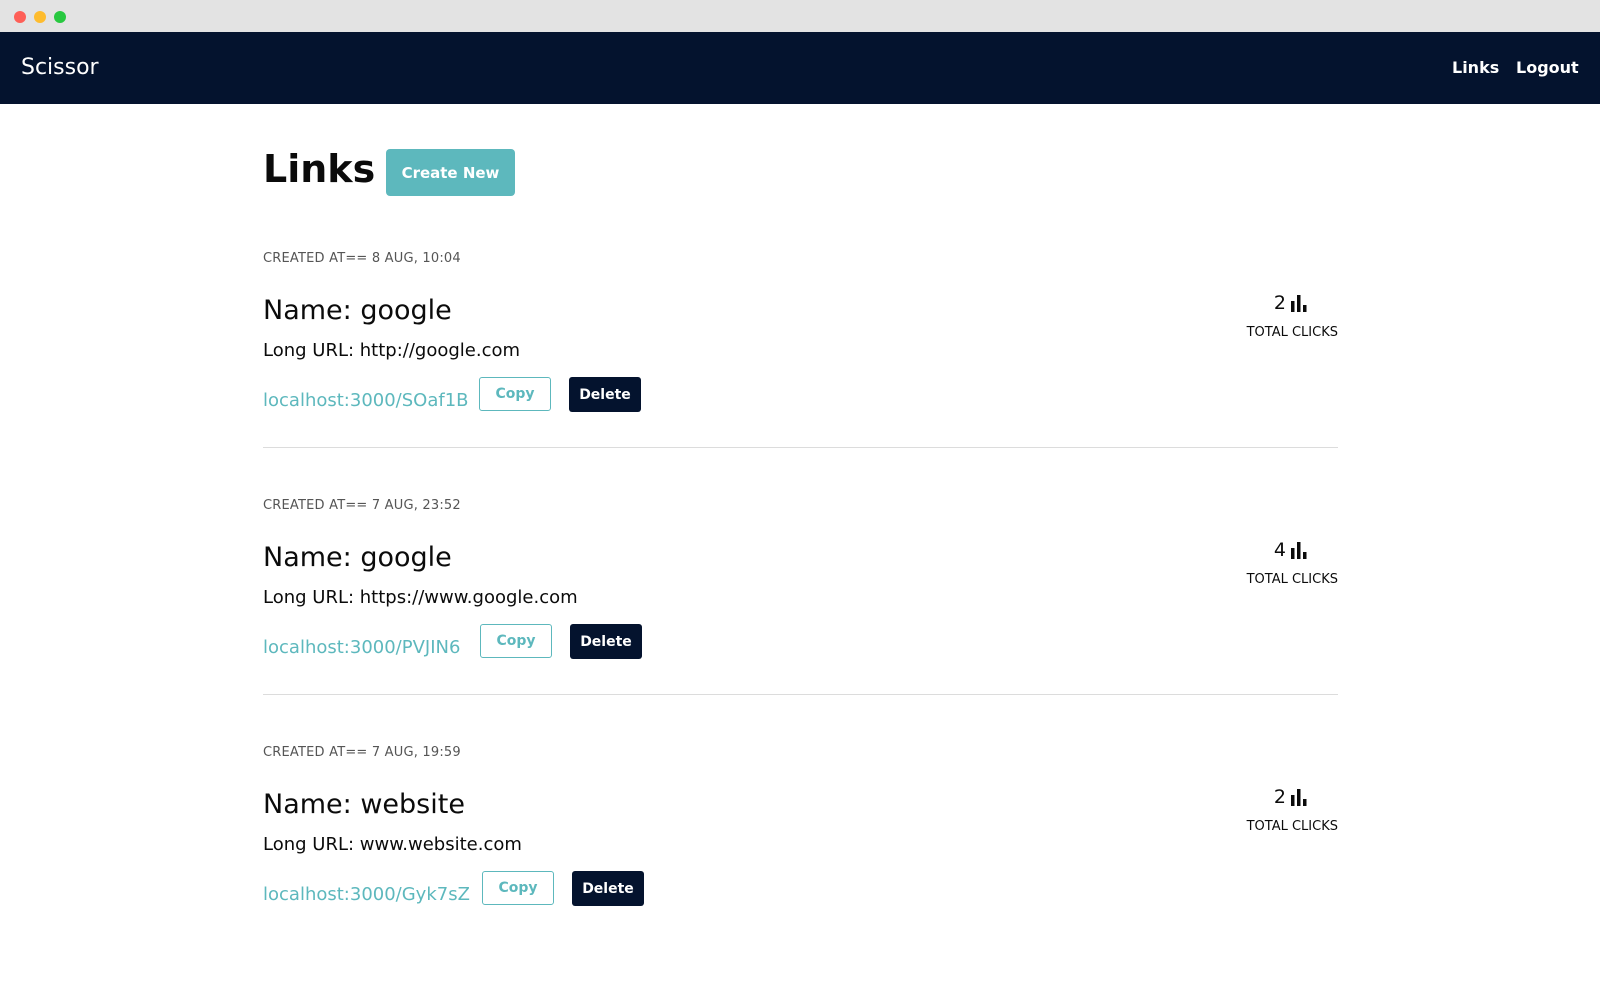  What do you see at coordinates (800, 16) in the screenshot?
I see `window-titlebar` at bounding box center [800, 16].